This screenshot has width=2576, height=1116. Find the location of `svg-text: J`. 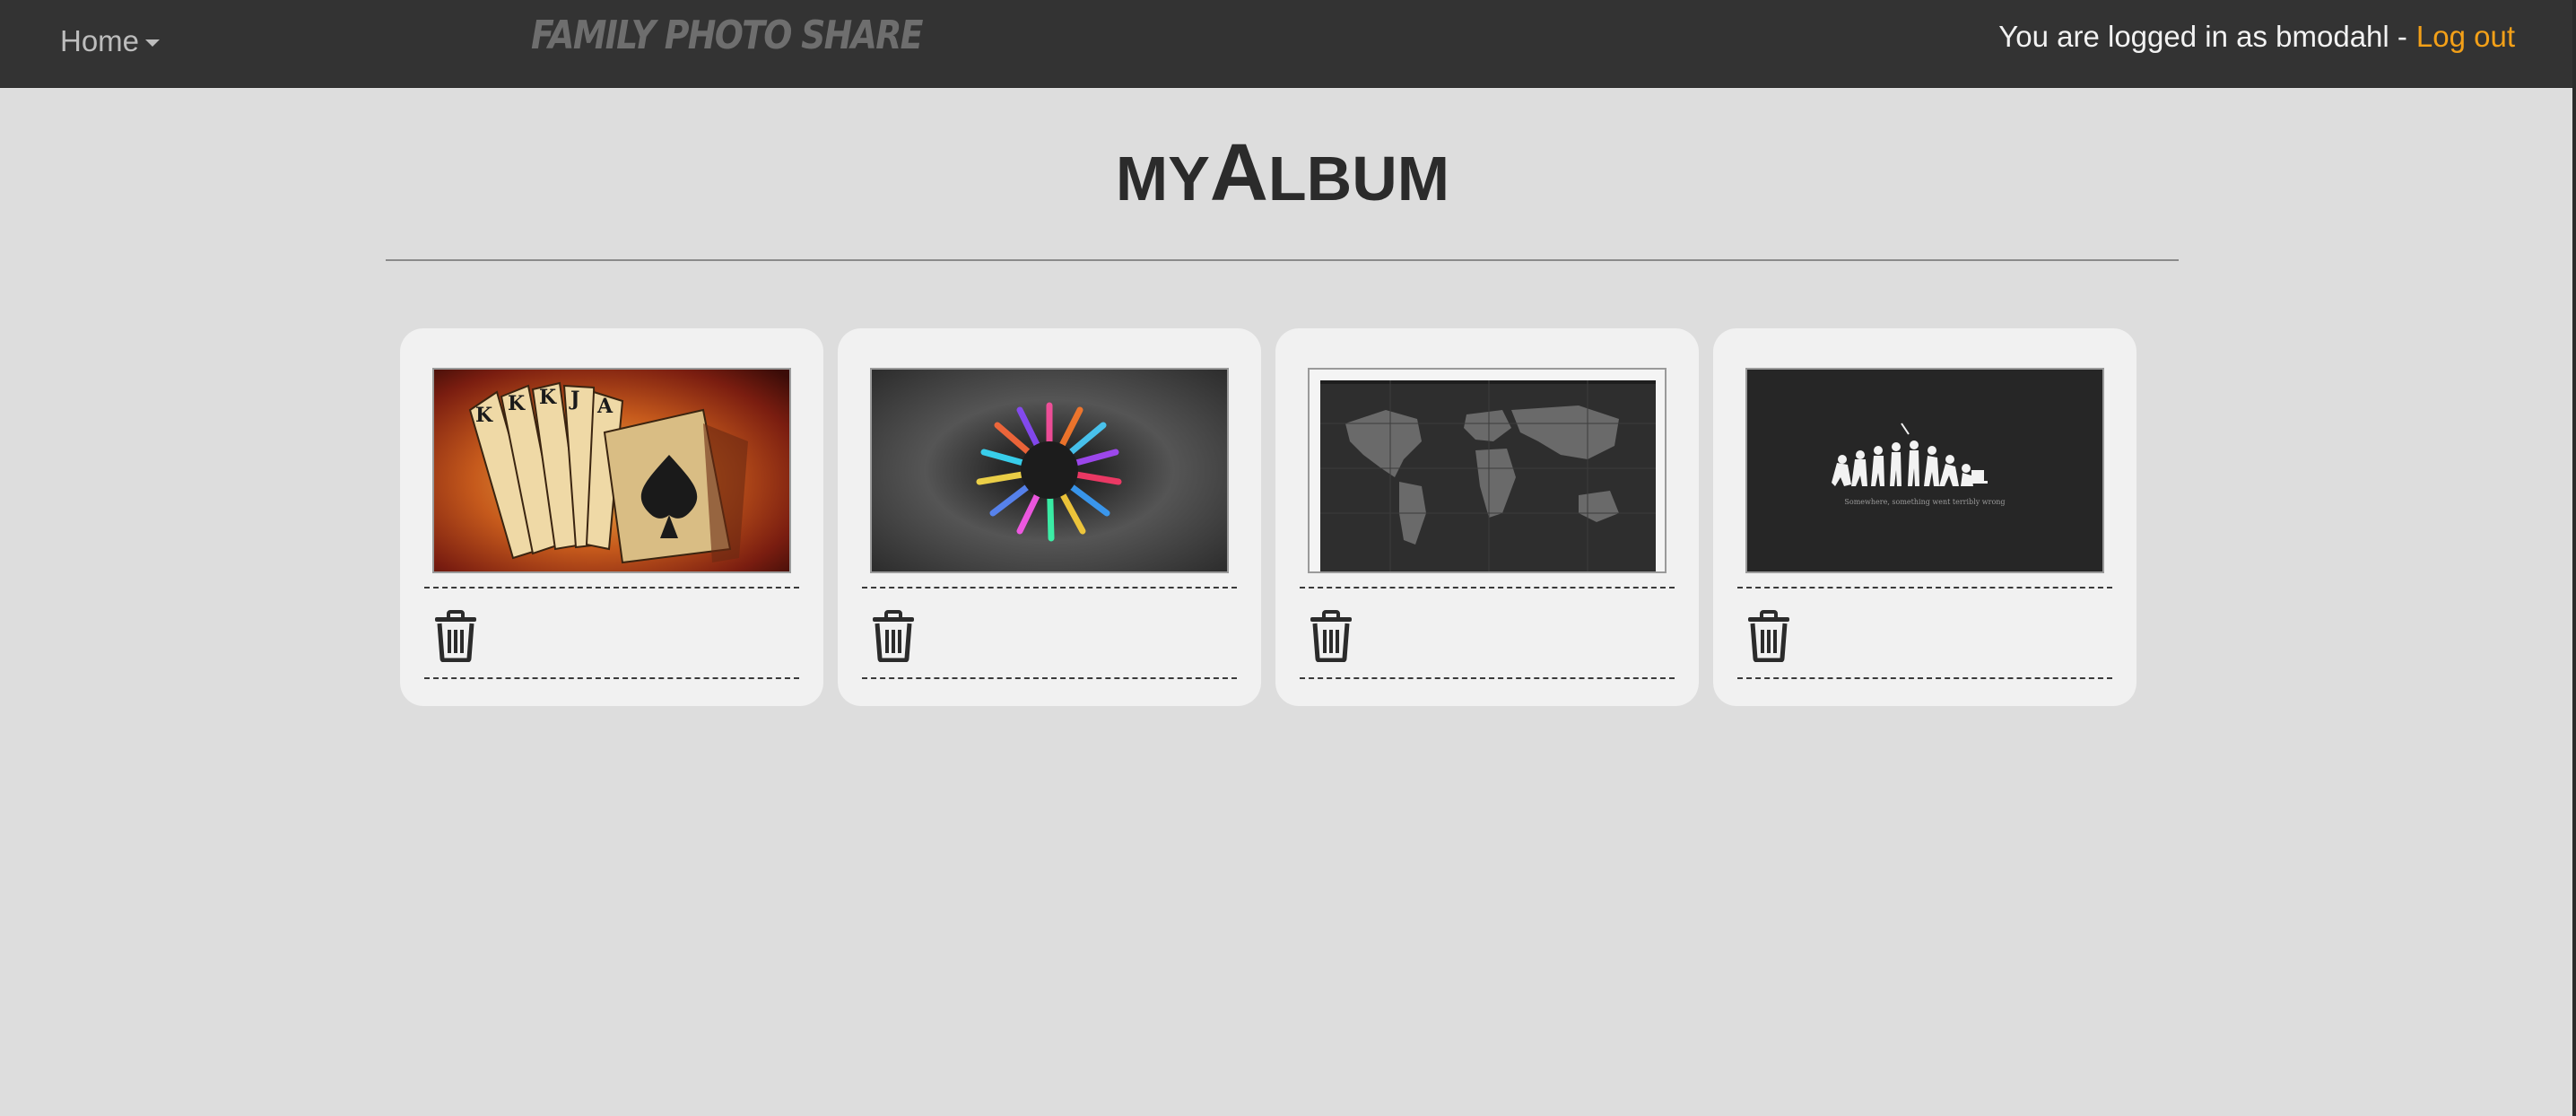

svg-text: J is located at coordinates (574, 399).